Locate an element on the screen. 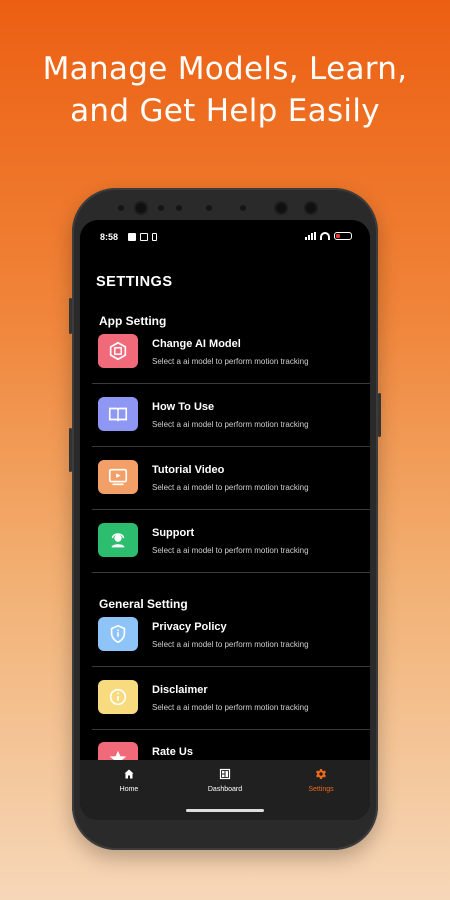  nav-home-label: Home is located at coordinates (129, 789).